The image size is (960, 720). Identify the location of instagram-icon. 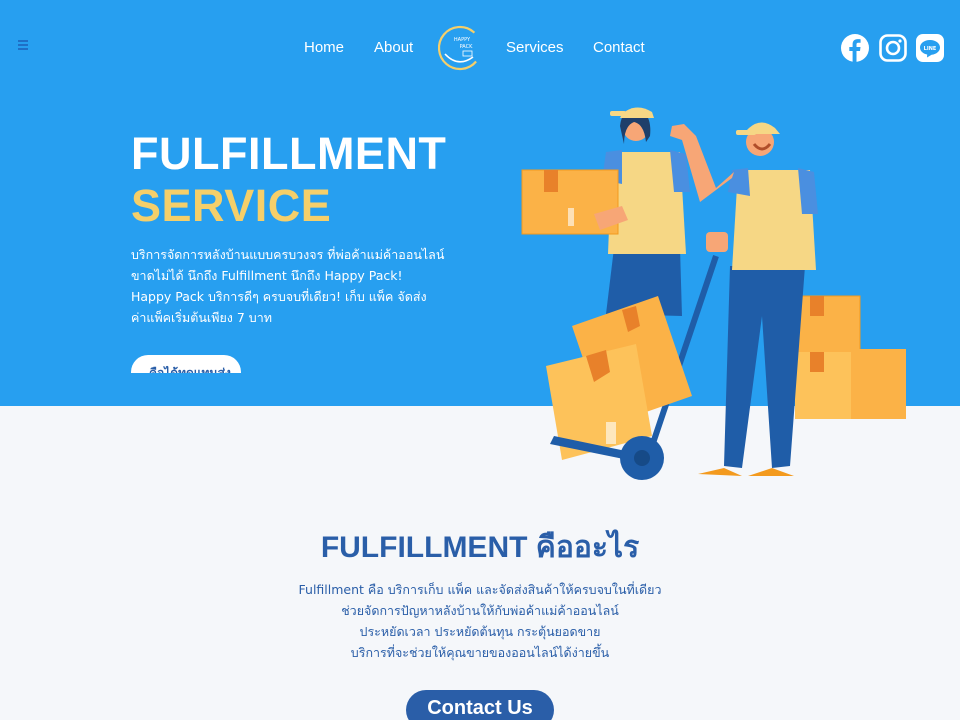
(893, 48).